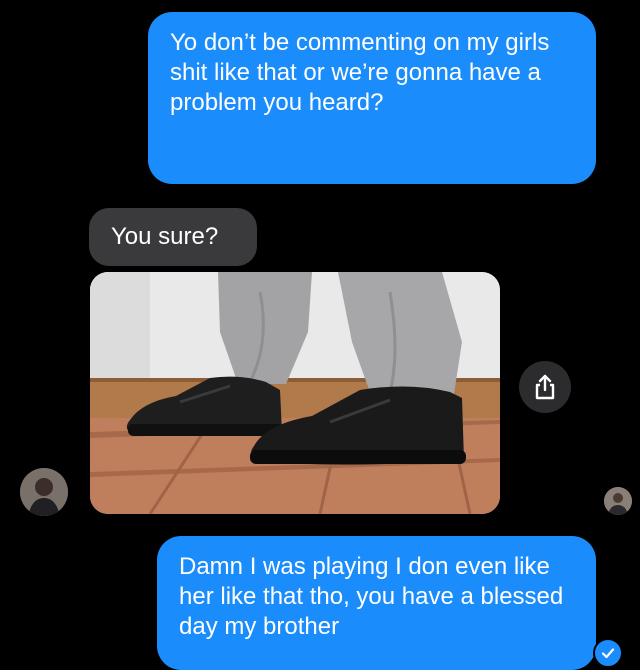  Describe the element at coordinates (165, 236) in the screenshot. I see `message-text: You sure?` at that location.